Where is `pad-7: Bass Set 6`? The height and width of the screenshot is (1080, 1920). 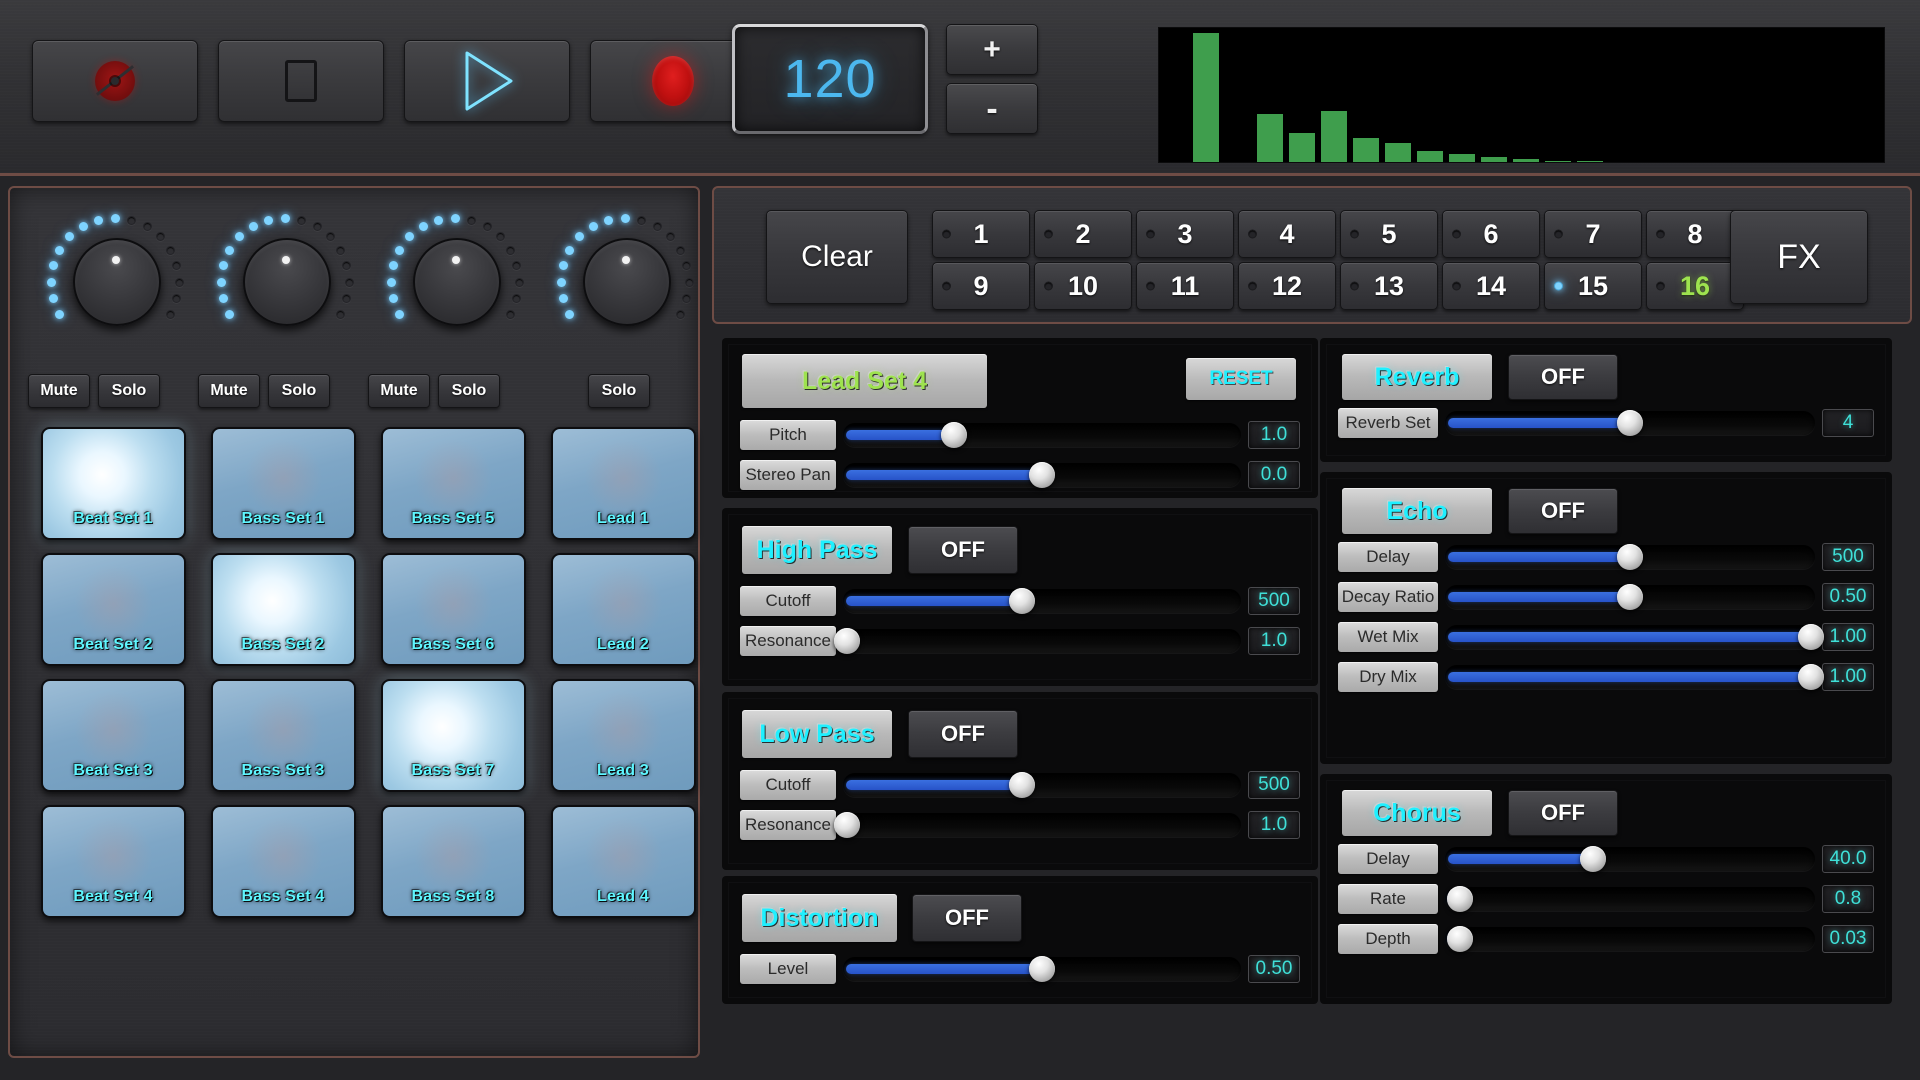 pad-7: Bass Set 6 is located at coordinates (453, 609).